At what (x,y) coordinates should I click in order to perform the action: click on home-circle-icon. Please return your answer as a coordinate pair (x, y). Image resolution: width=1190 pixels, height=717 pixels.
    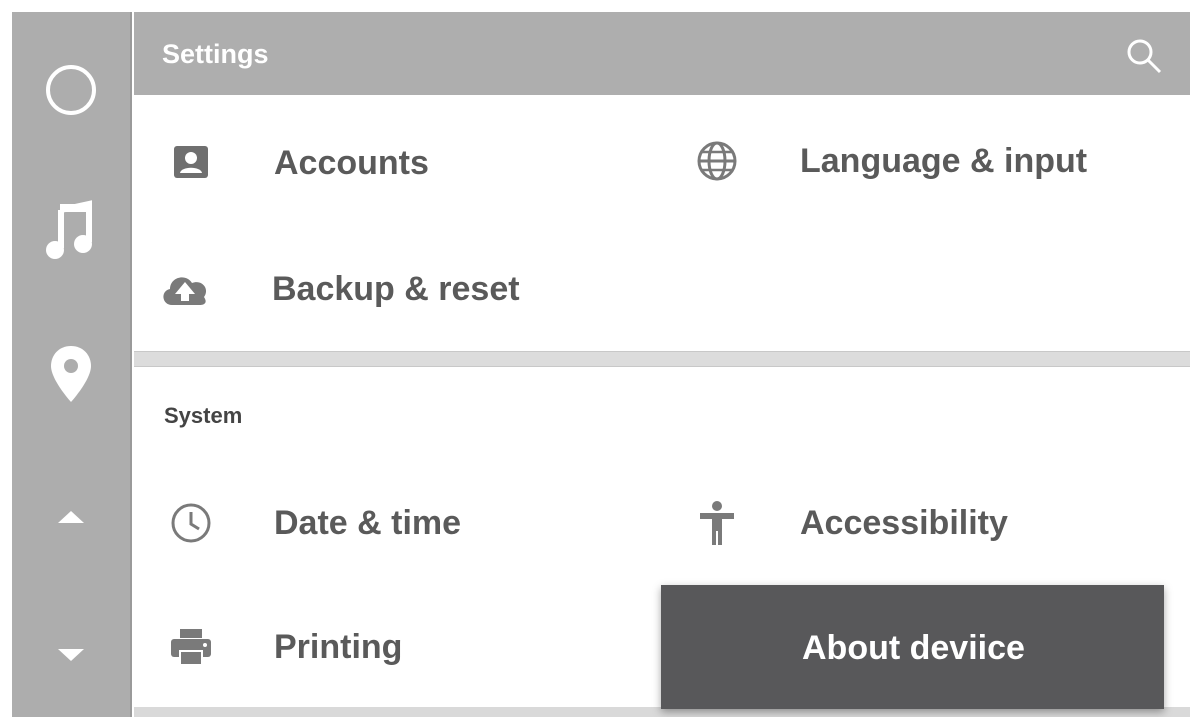
    Looking at the image, I should click on (71, 90).